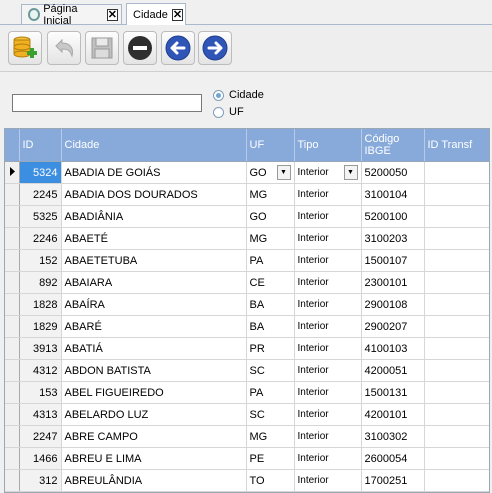  What do you see at coordinates (102, 48) in the screenshot?
I see `save-button` at bounding box center [102, 48].